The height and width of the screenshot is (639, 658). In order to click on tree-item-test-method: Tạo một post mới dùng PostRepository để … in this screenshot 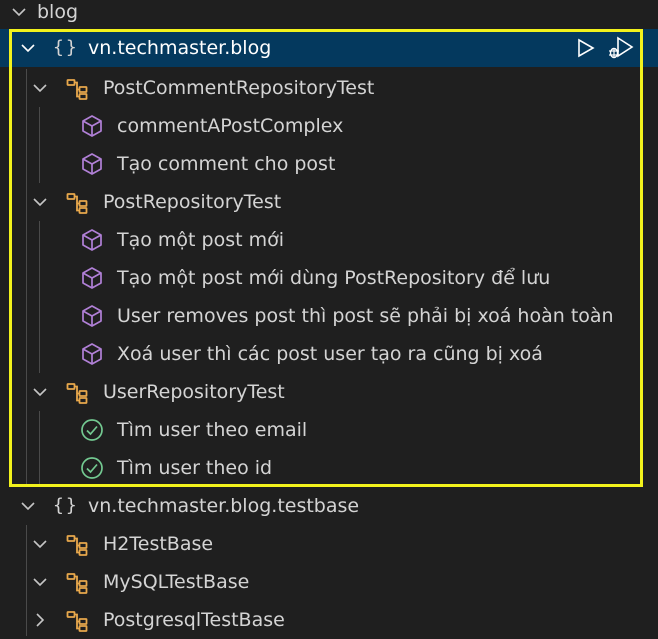, I will do `click(329, 278)`.